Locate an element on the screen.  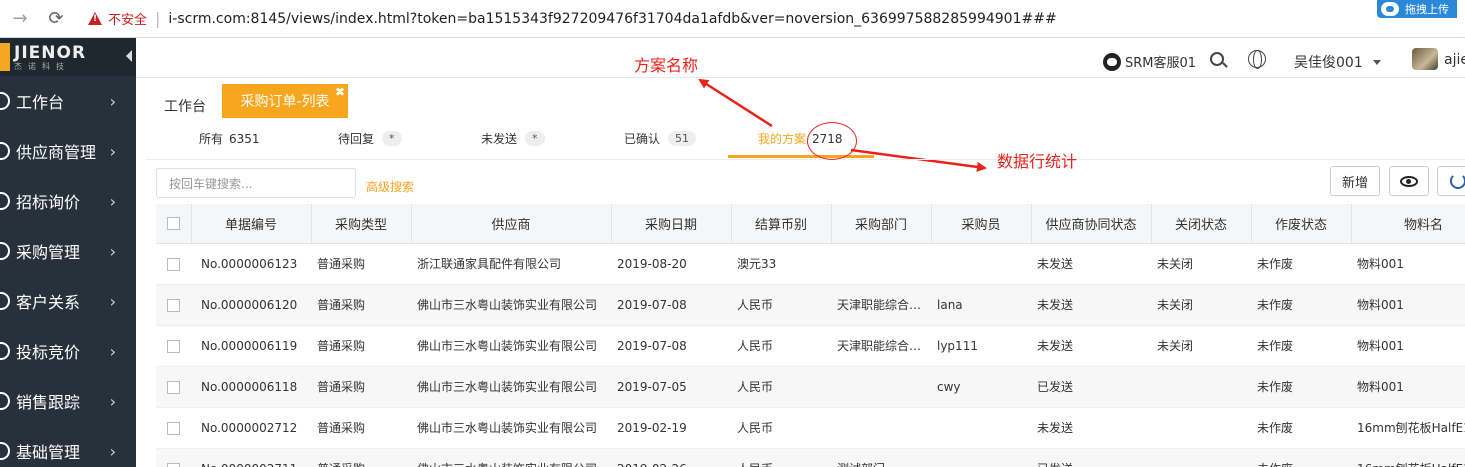
scheme-pending-reply: 待回复 * is located at coordinates (370, 138).